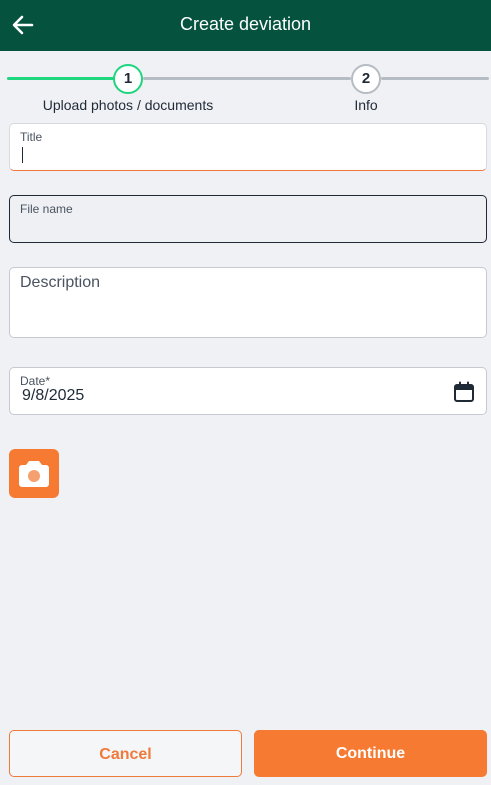 The height and width of the screenshot is (785, 491). I want to click on step-2-indicator: 2, so click(366, 79).